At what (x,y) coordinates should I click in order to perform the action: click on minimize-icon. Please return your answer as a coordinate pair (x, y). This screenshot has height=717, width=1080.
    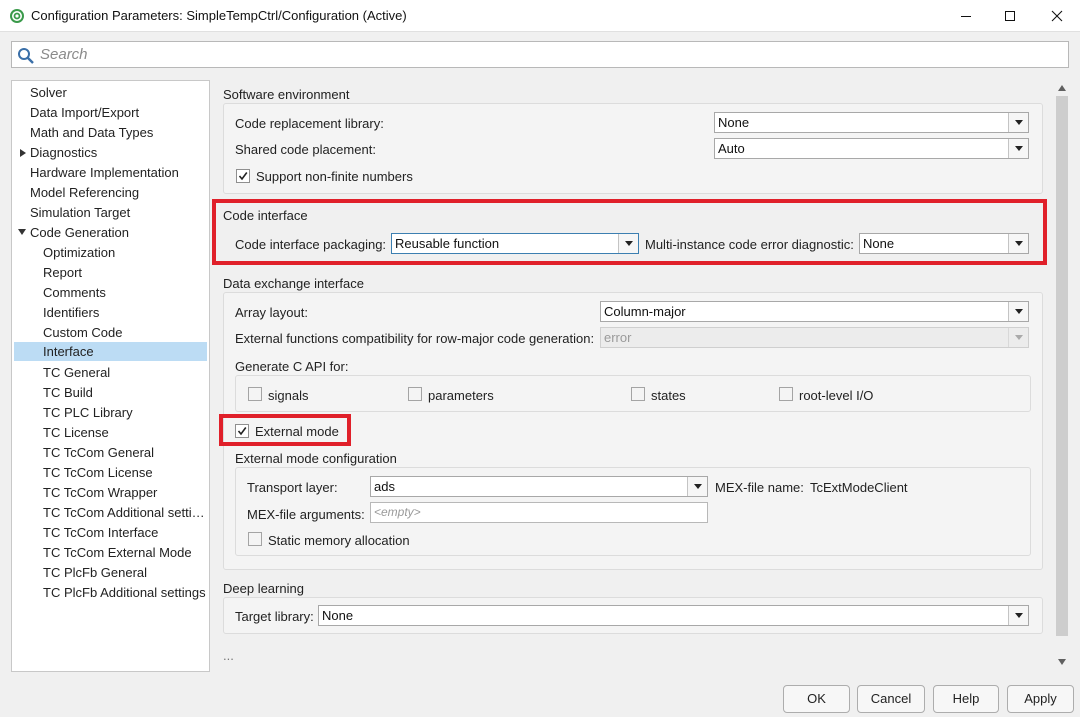
    Looking at the image, I should click on (966, 16).